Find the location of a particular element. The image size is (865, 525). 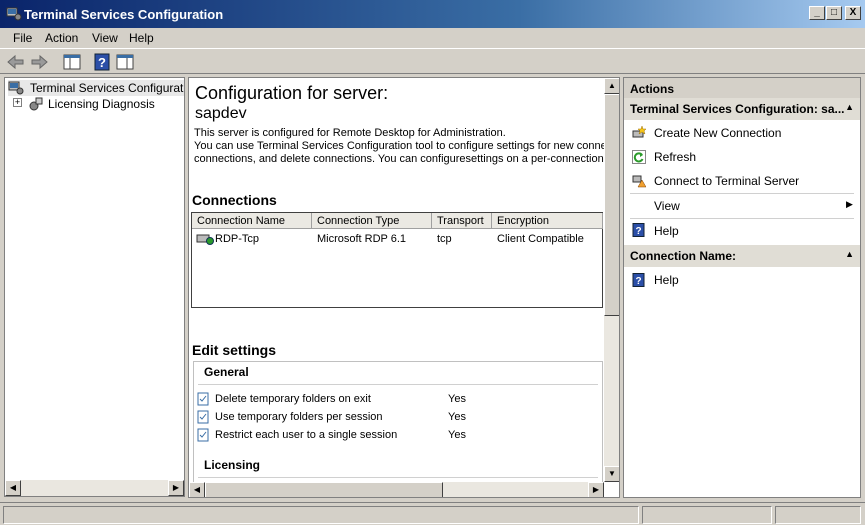

results-vertical-scrollbar: ▲ ▼ is located at coordinates (611, 280).